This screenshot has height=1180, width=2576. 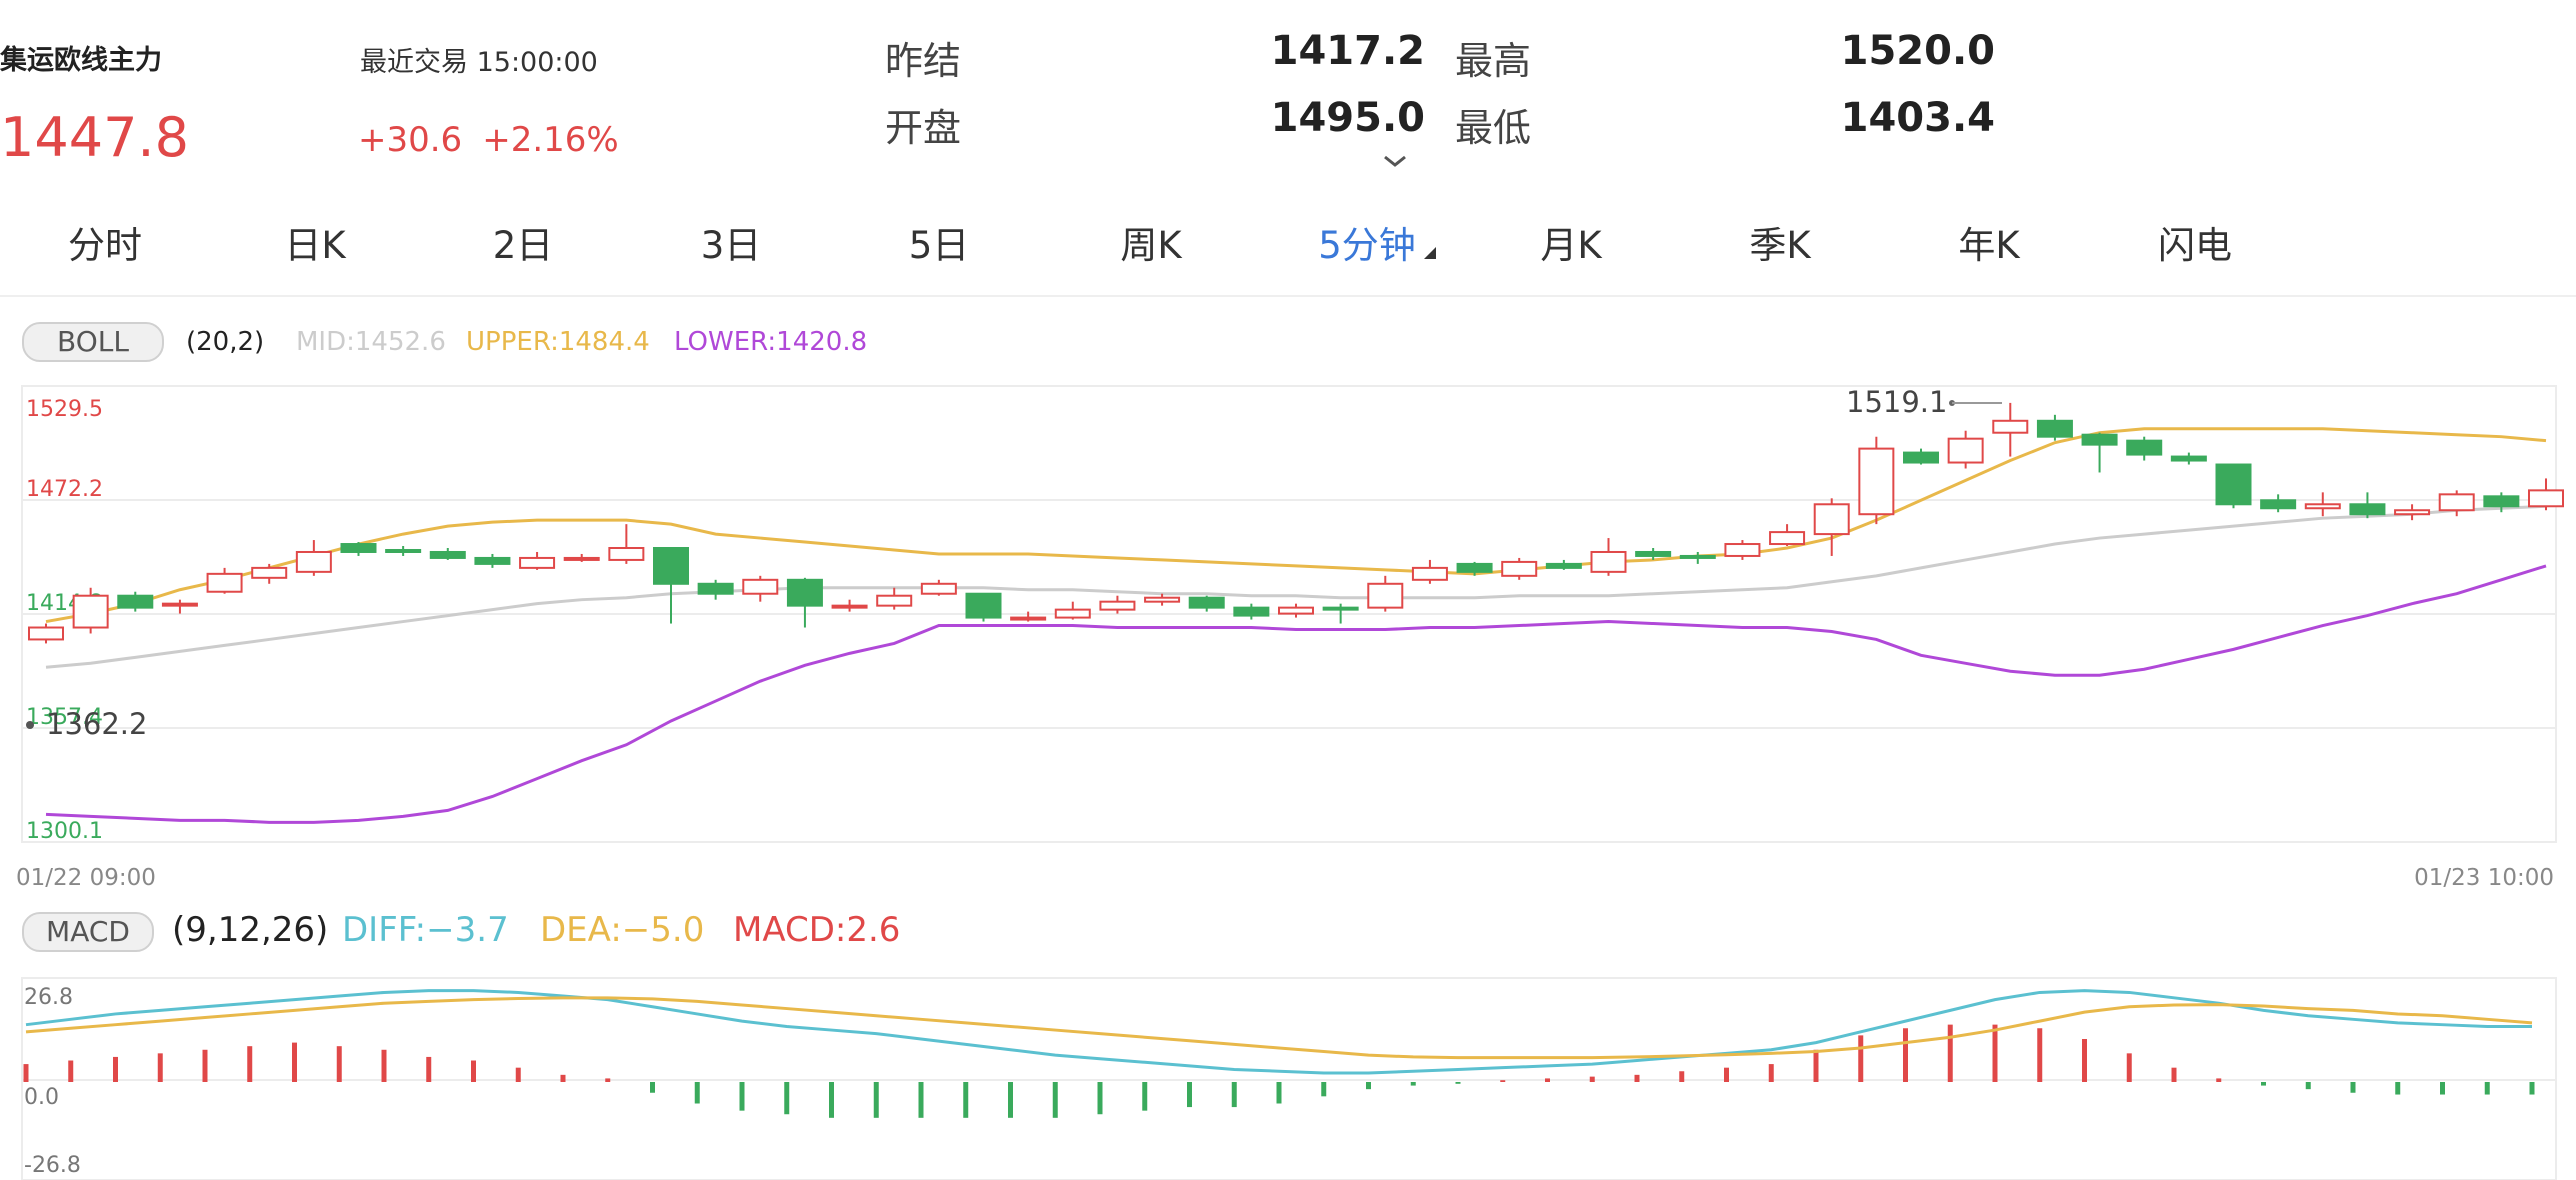 I want to click on macd-y-tick-label: 26.8, so click(x=48, y=997).